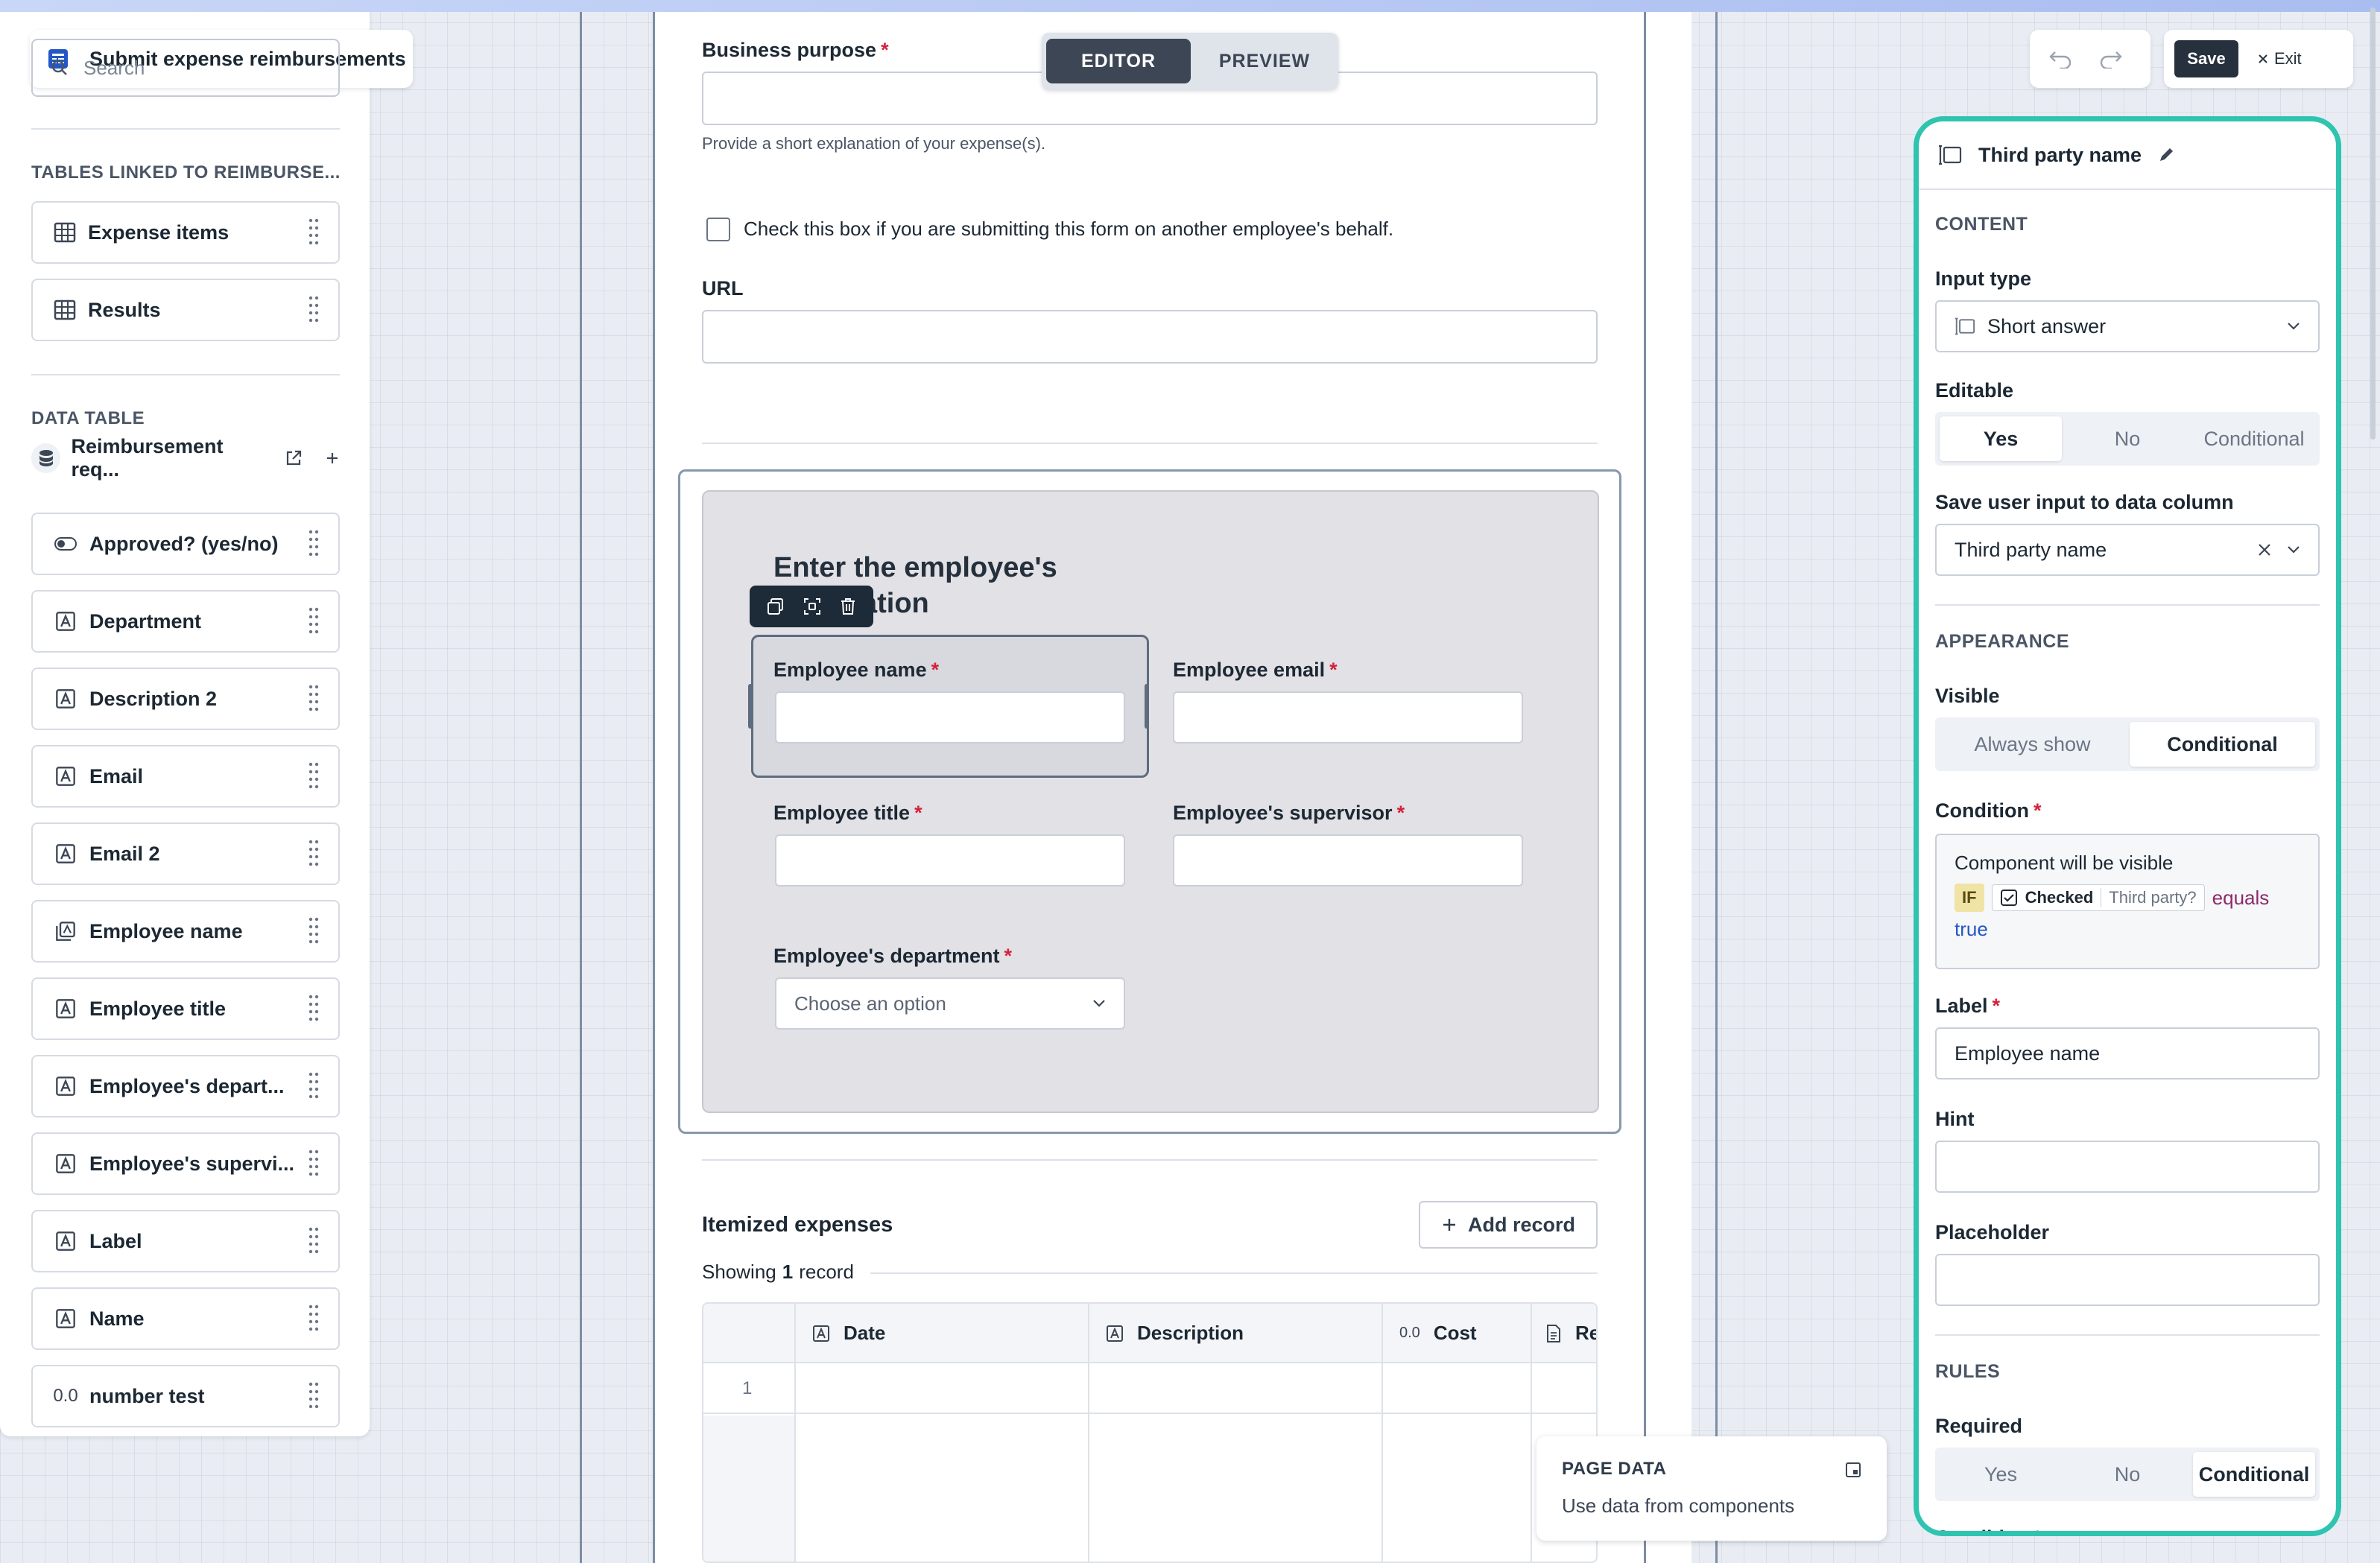 The height and width of the screenshot is (1563, 2380). I want to click on editor-tab: EDITOR, so click(1118, 61).